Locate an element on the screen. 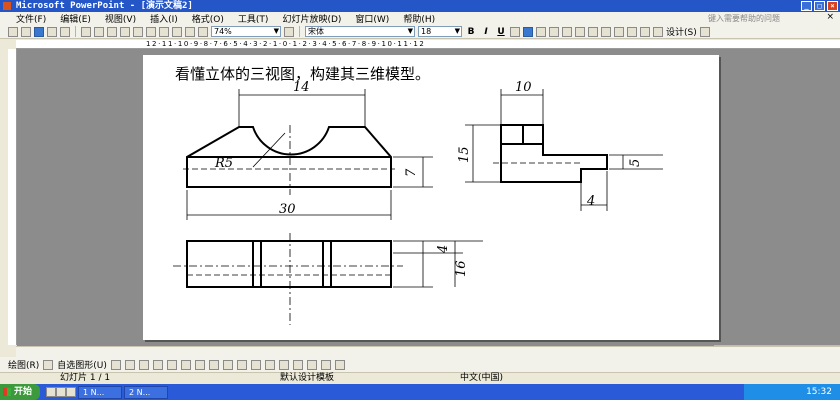 This screenshot has height=400, width=840. autoshapes-menu: 自选图形(U) is located at coordinates (82, 364).